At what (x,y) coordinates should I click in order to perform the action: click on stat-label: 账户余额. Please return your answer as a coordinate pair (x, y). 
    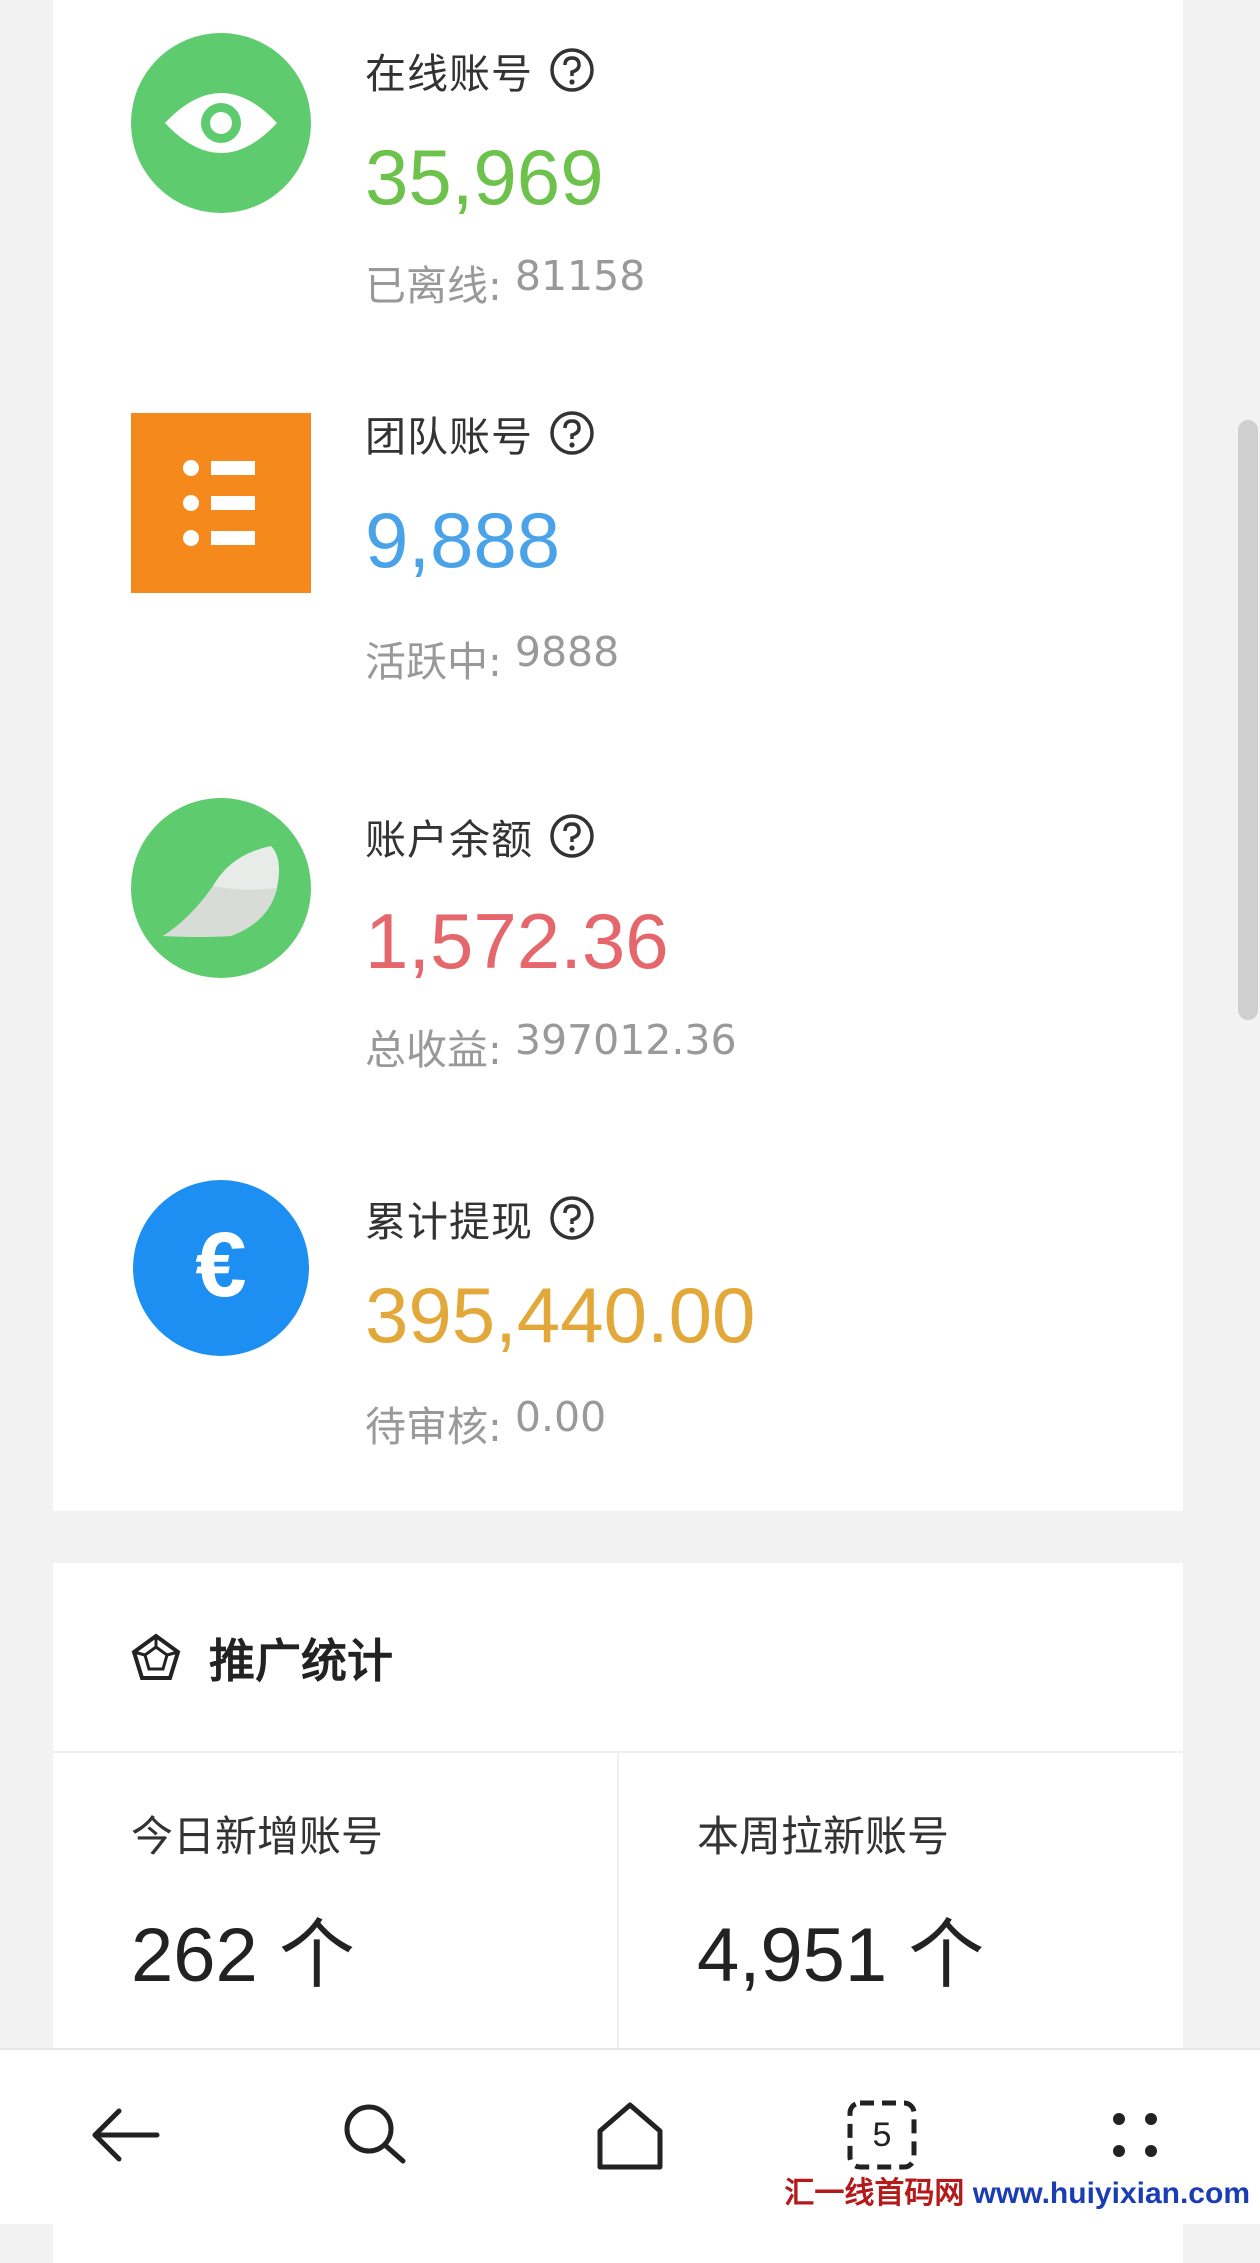
    Looking at the image, I should click on (480, 836).